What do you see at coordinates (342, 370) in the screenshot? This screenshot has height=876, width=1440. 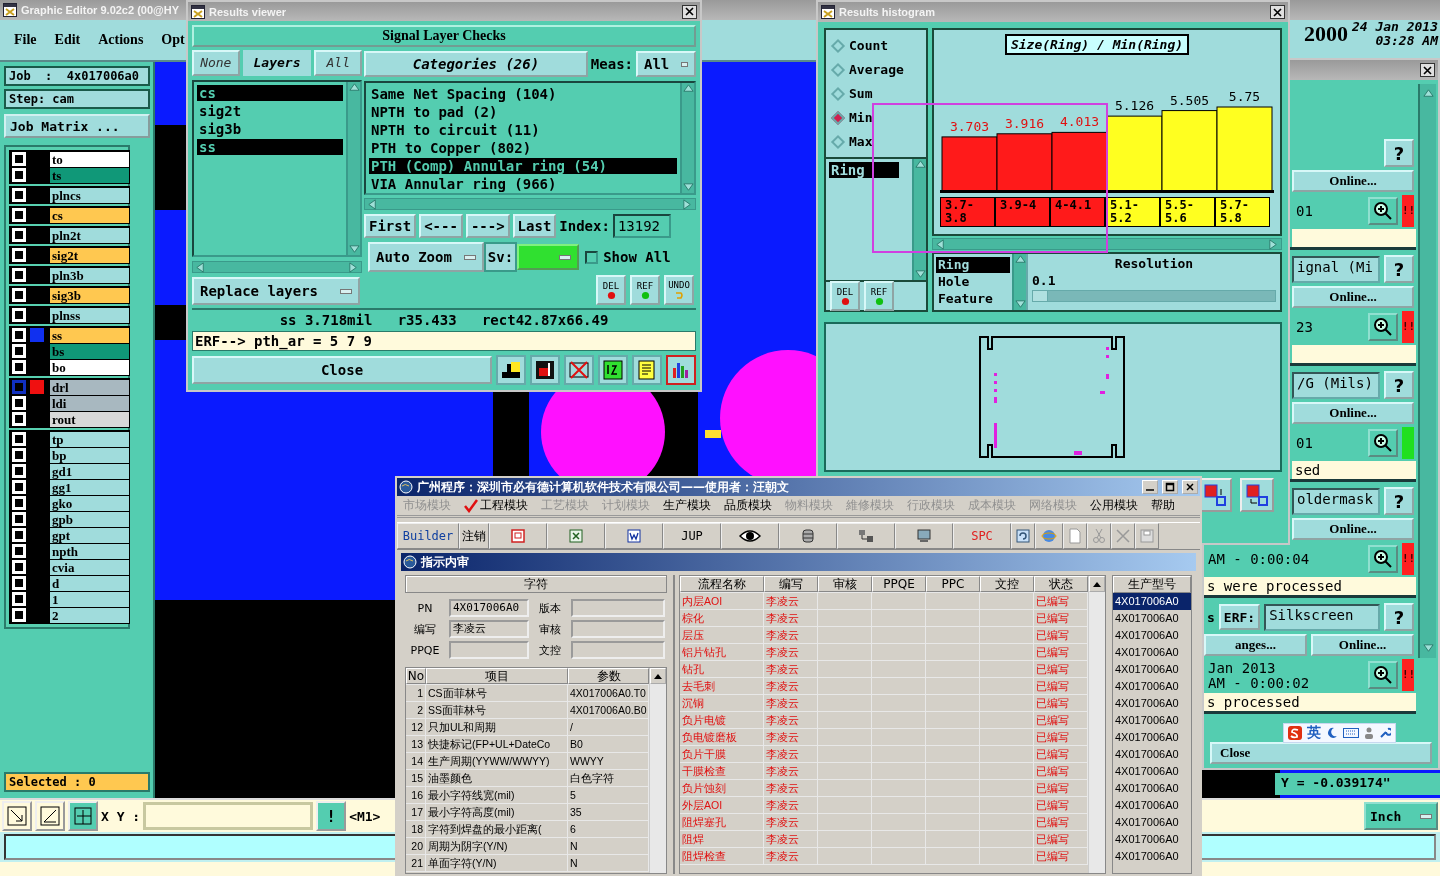 I see `close-button: Close` at bounding box center [342, 370].